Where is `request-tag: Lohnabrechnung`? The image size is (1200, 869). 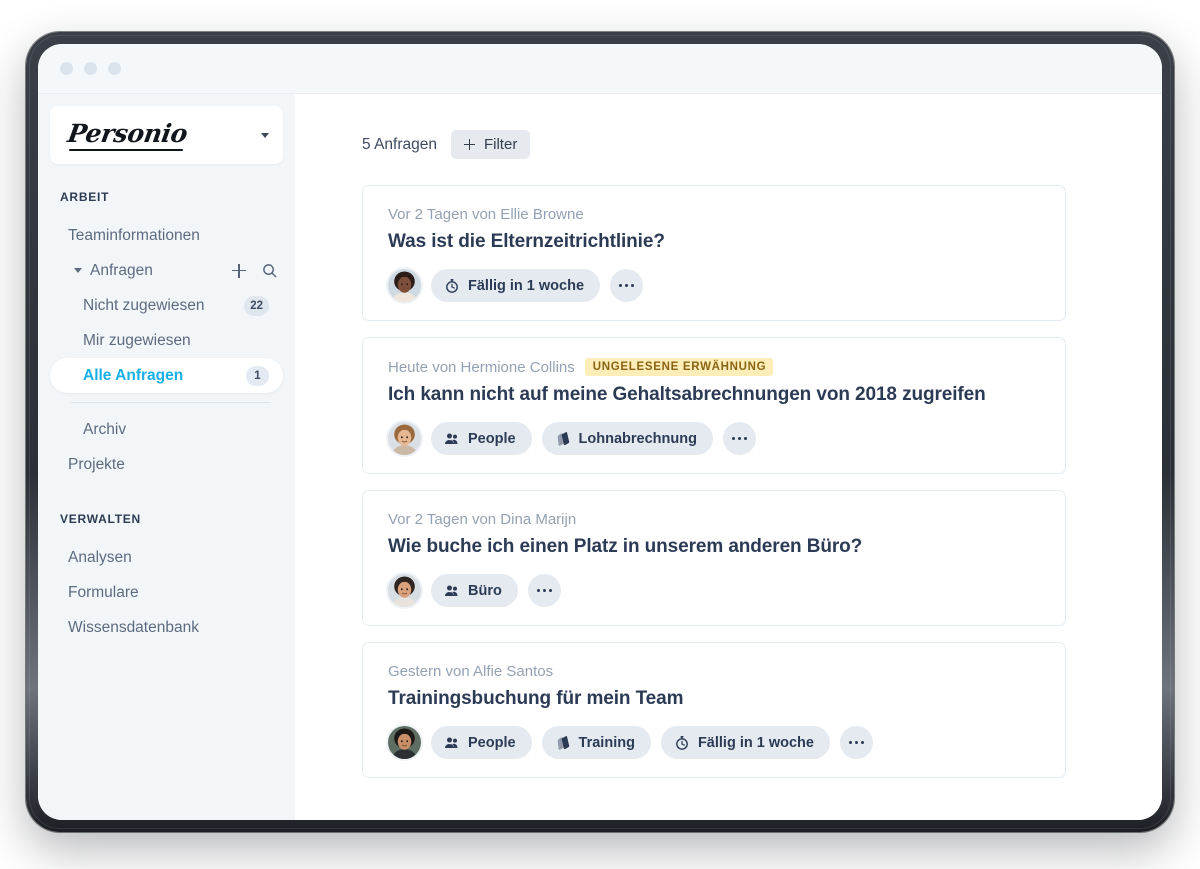
request-tag: Lohnabrechnung is located at coordinates (627, 438).